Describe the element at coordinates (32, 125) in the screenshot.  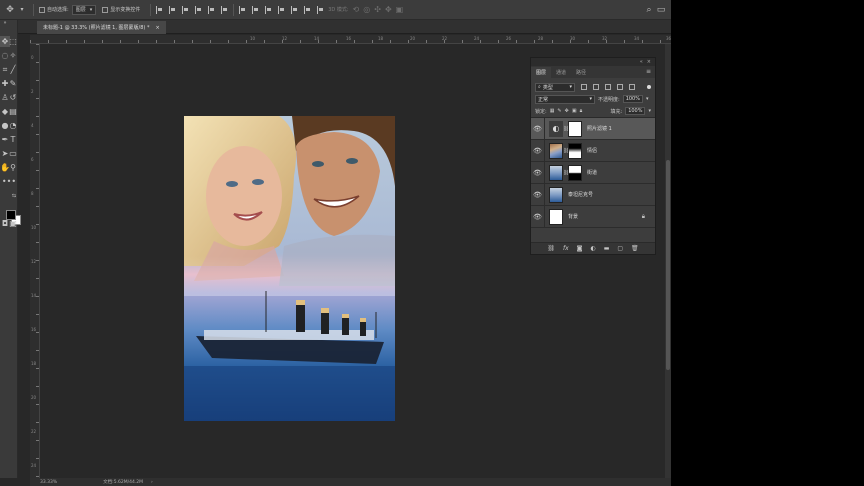
I see `ruler-label: 4` at that location.